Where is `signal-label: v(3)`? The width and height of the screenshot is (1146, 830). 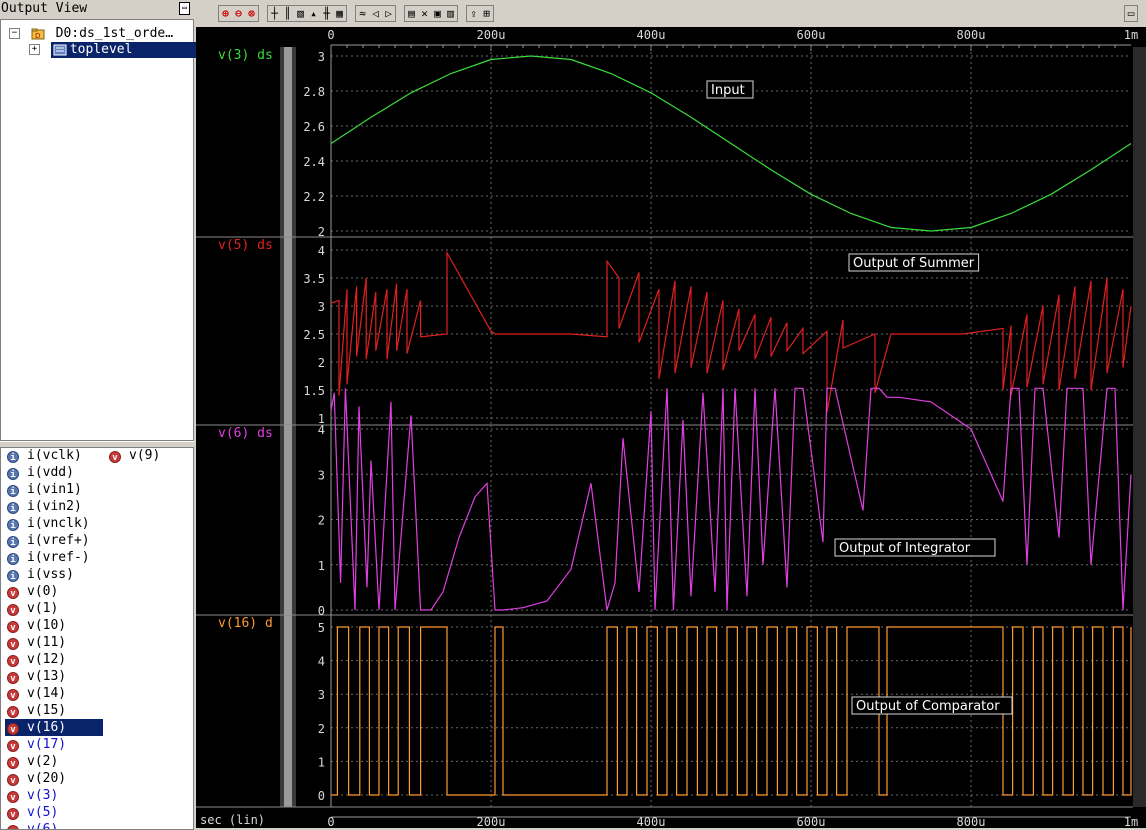 signal-label: v(3) is located at coordinates (43, 795).